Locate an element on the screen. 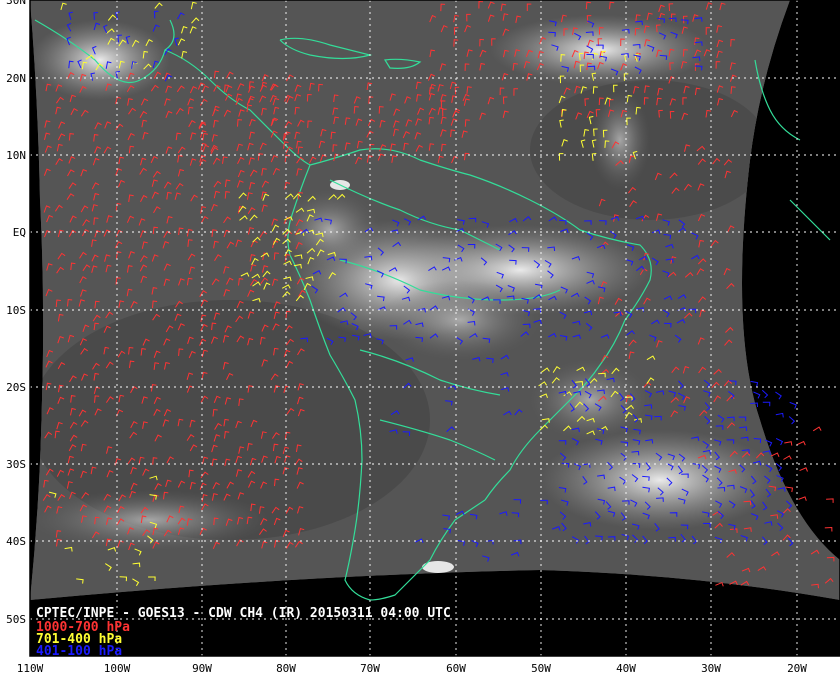  latitude-label: 10S is located at coordinates (16, 310).